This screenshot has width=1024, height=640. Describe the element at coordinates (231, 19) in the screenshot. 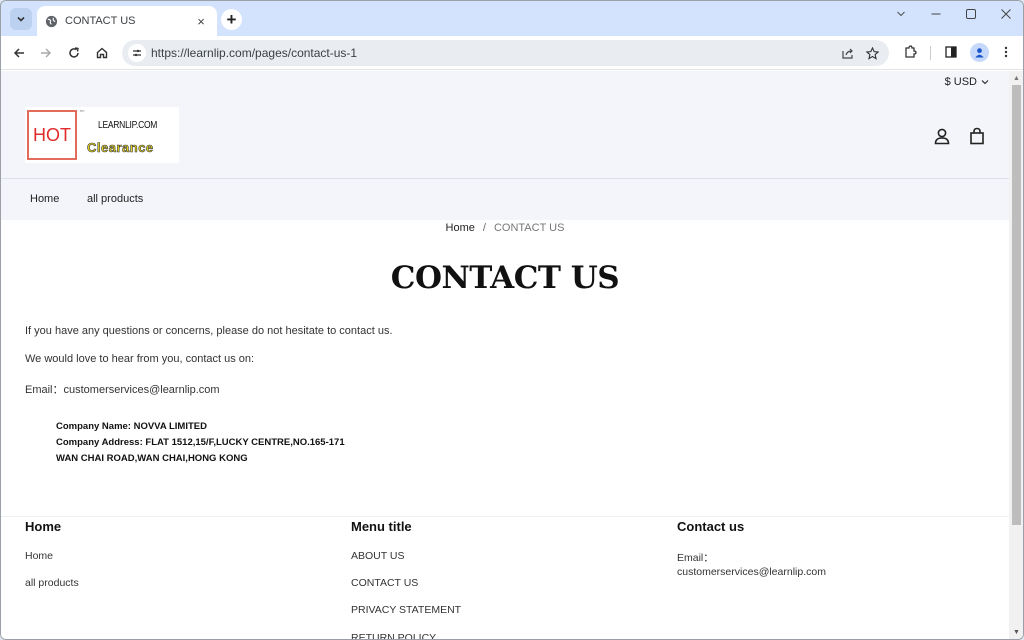

I see `new-tab-button: +` at that location.